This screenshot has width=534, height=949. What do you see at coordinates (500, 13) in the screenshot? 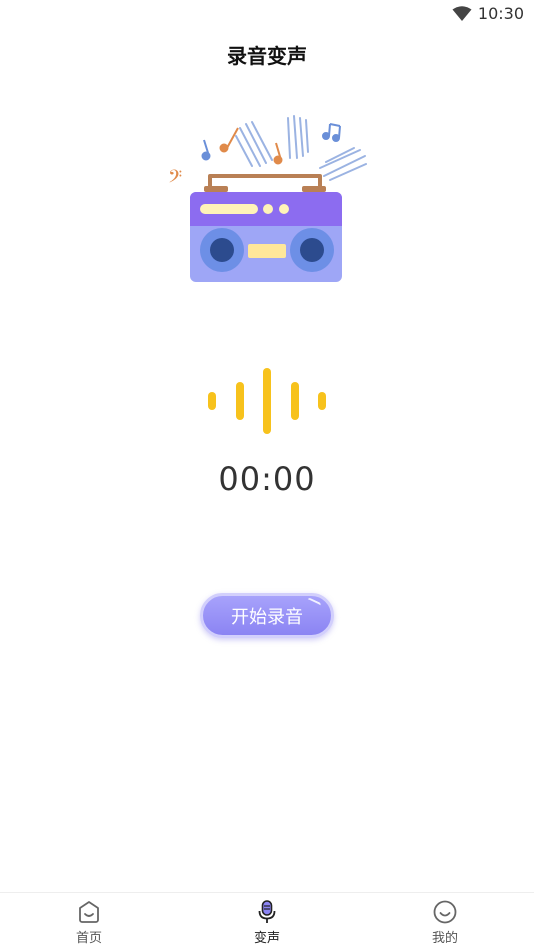
I see `status-time: 10:30` at bounding box center [500, 13].